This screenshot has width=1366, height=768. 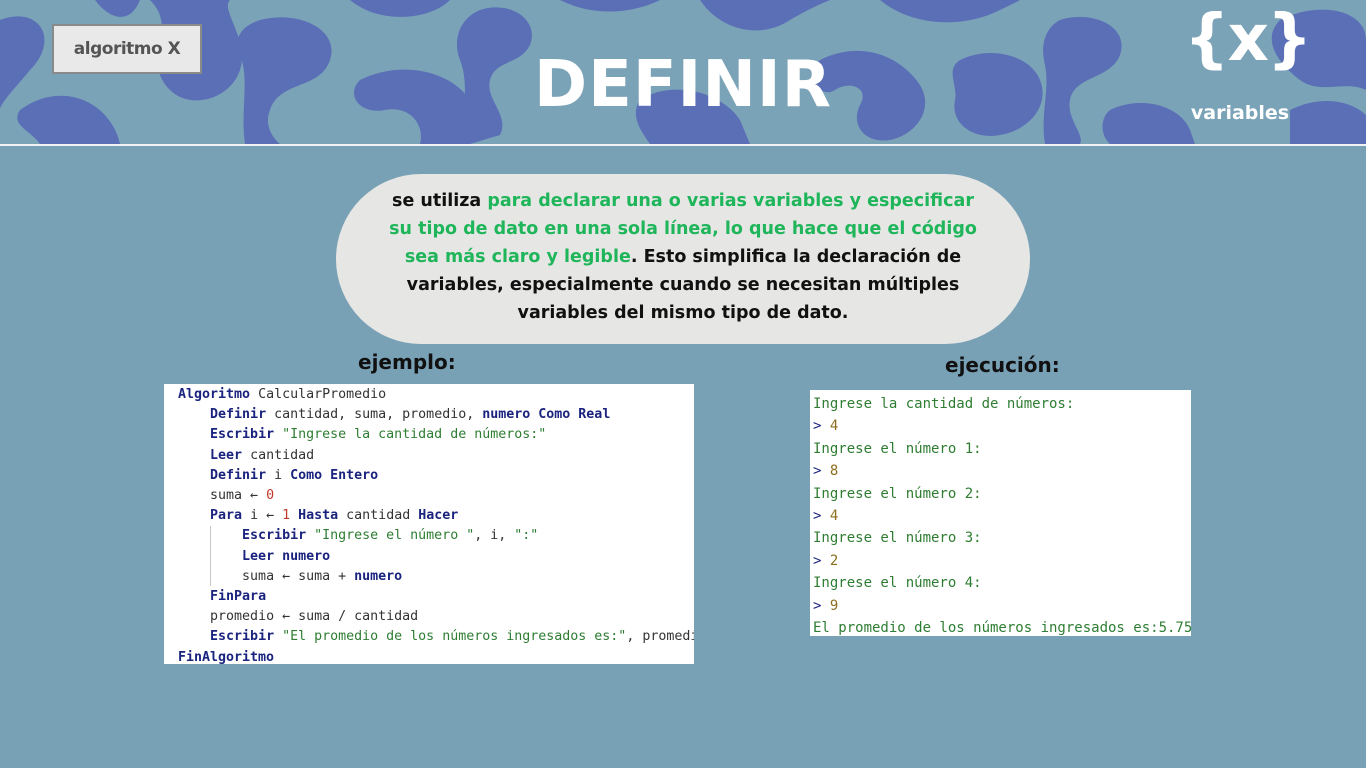 What do you see at coordinates (282, 394) in the screenshot?
I see `code-line: Algoritmo CalcularPromedio` at bounding box center [282, 394].